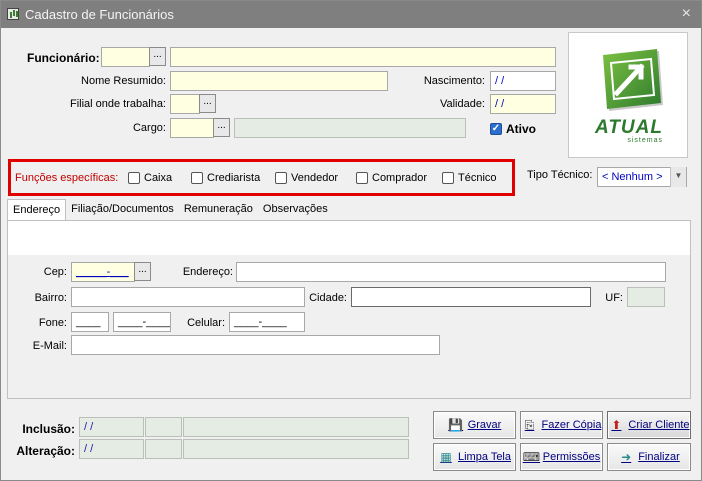 This screenshot has width=702, height=481. I want to click on alteracao-date-field: / /, so click(111, 449).